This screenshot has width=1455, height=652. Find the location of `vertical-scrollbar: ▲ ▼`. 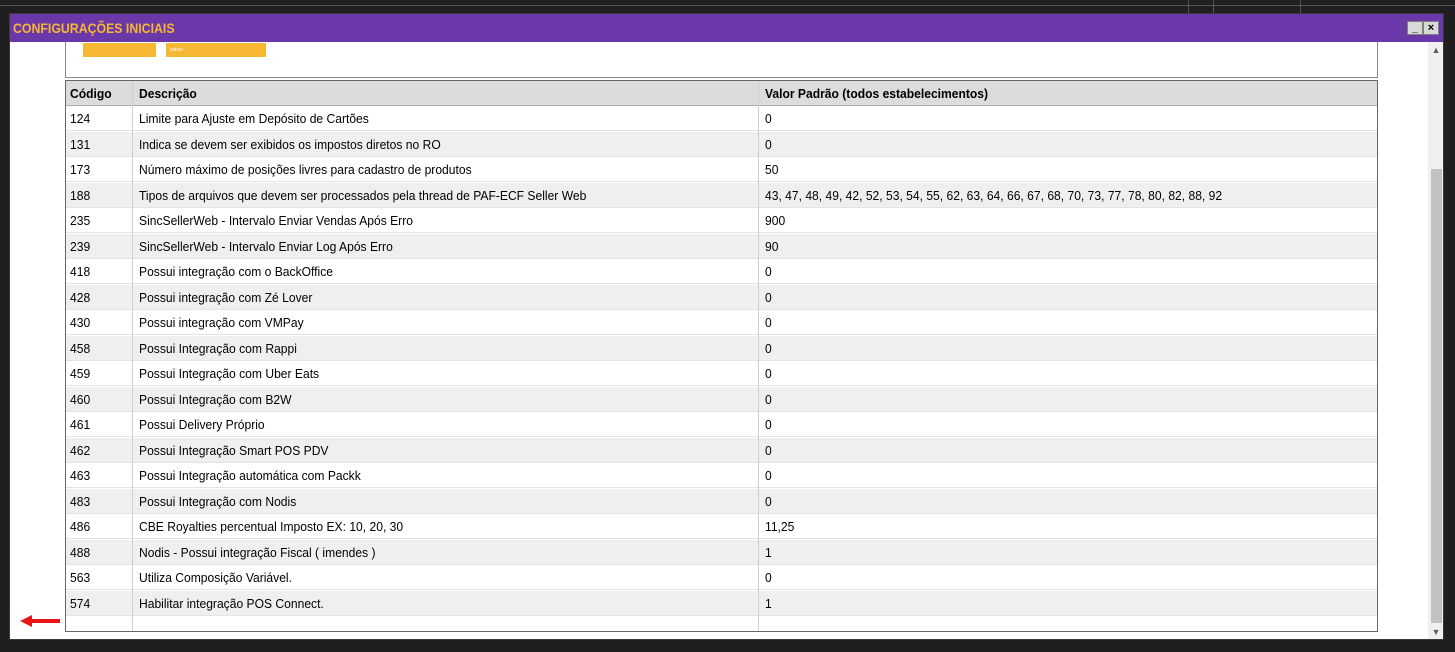

vertical-scrollbar: ▲ ▼ is located at coordinates (1435, 340).